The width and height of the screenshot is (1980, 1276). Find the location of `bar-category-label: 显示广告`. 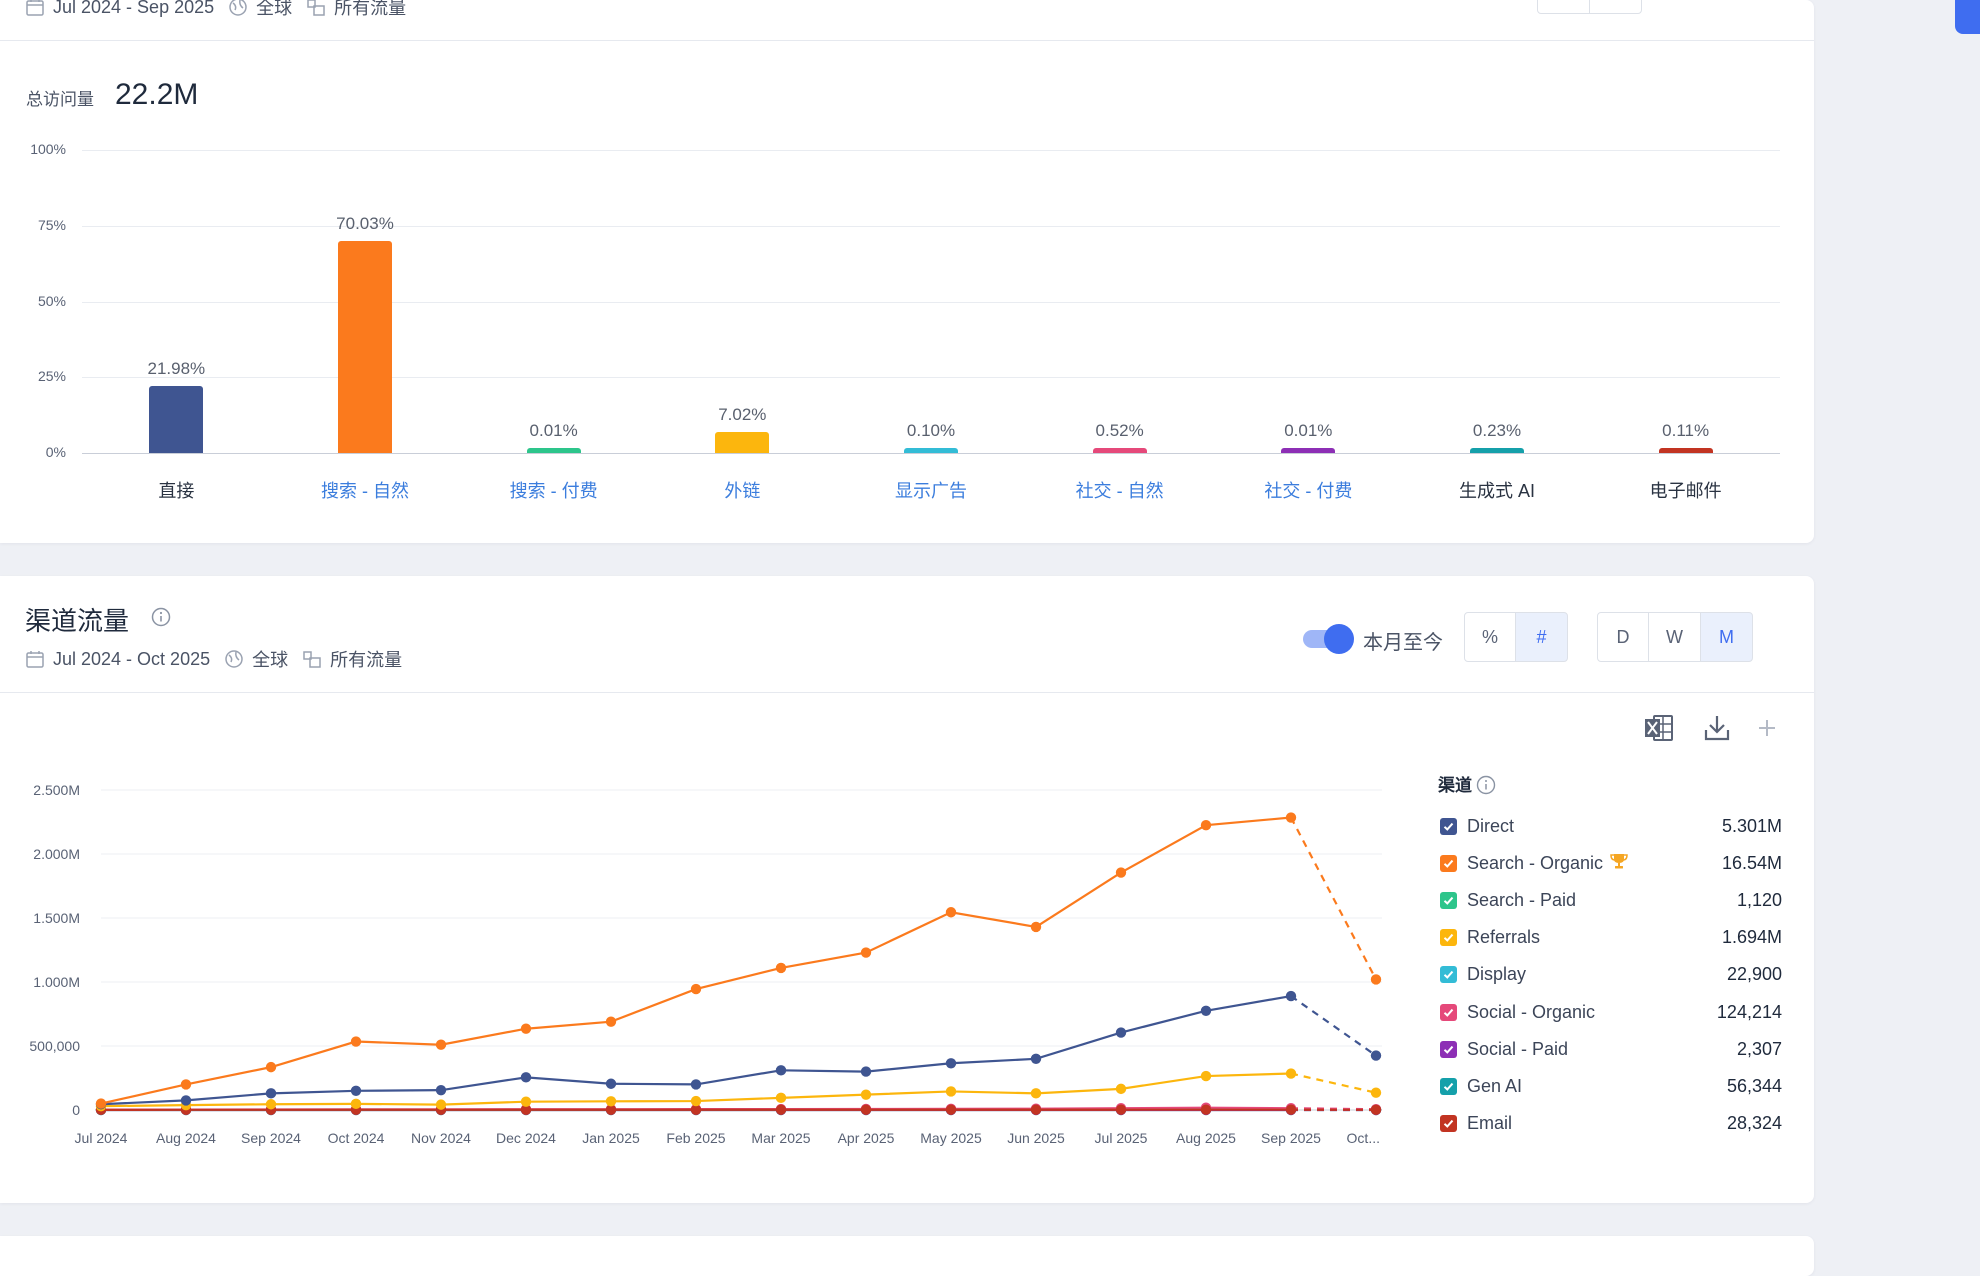

bar-category-label: 显示广告 is located at coordinates (931, 490).